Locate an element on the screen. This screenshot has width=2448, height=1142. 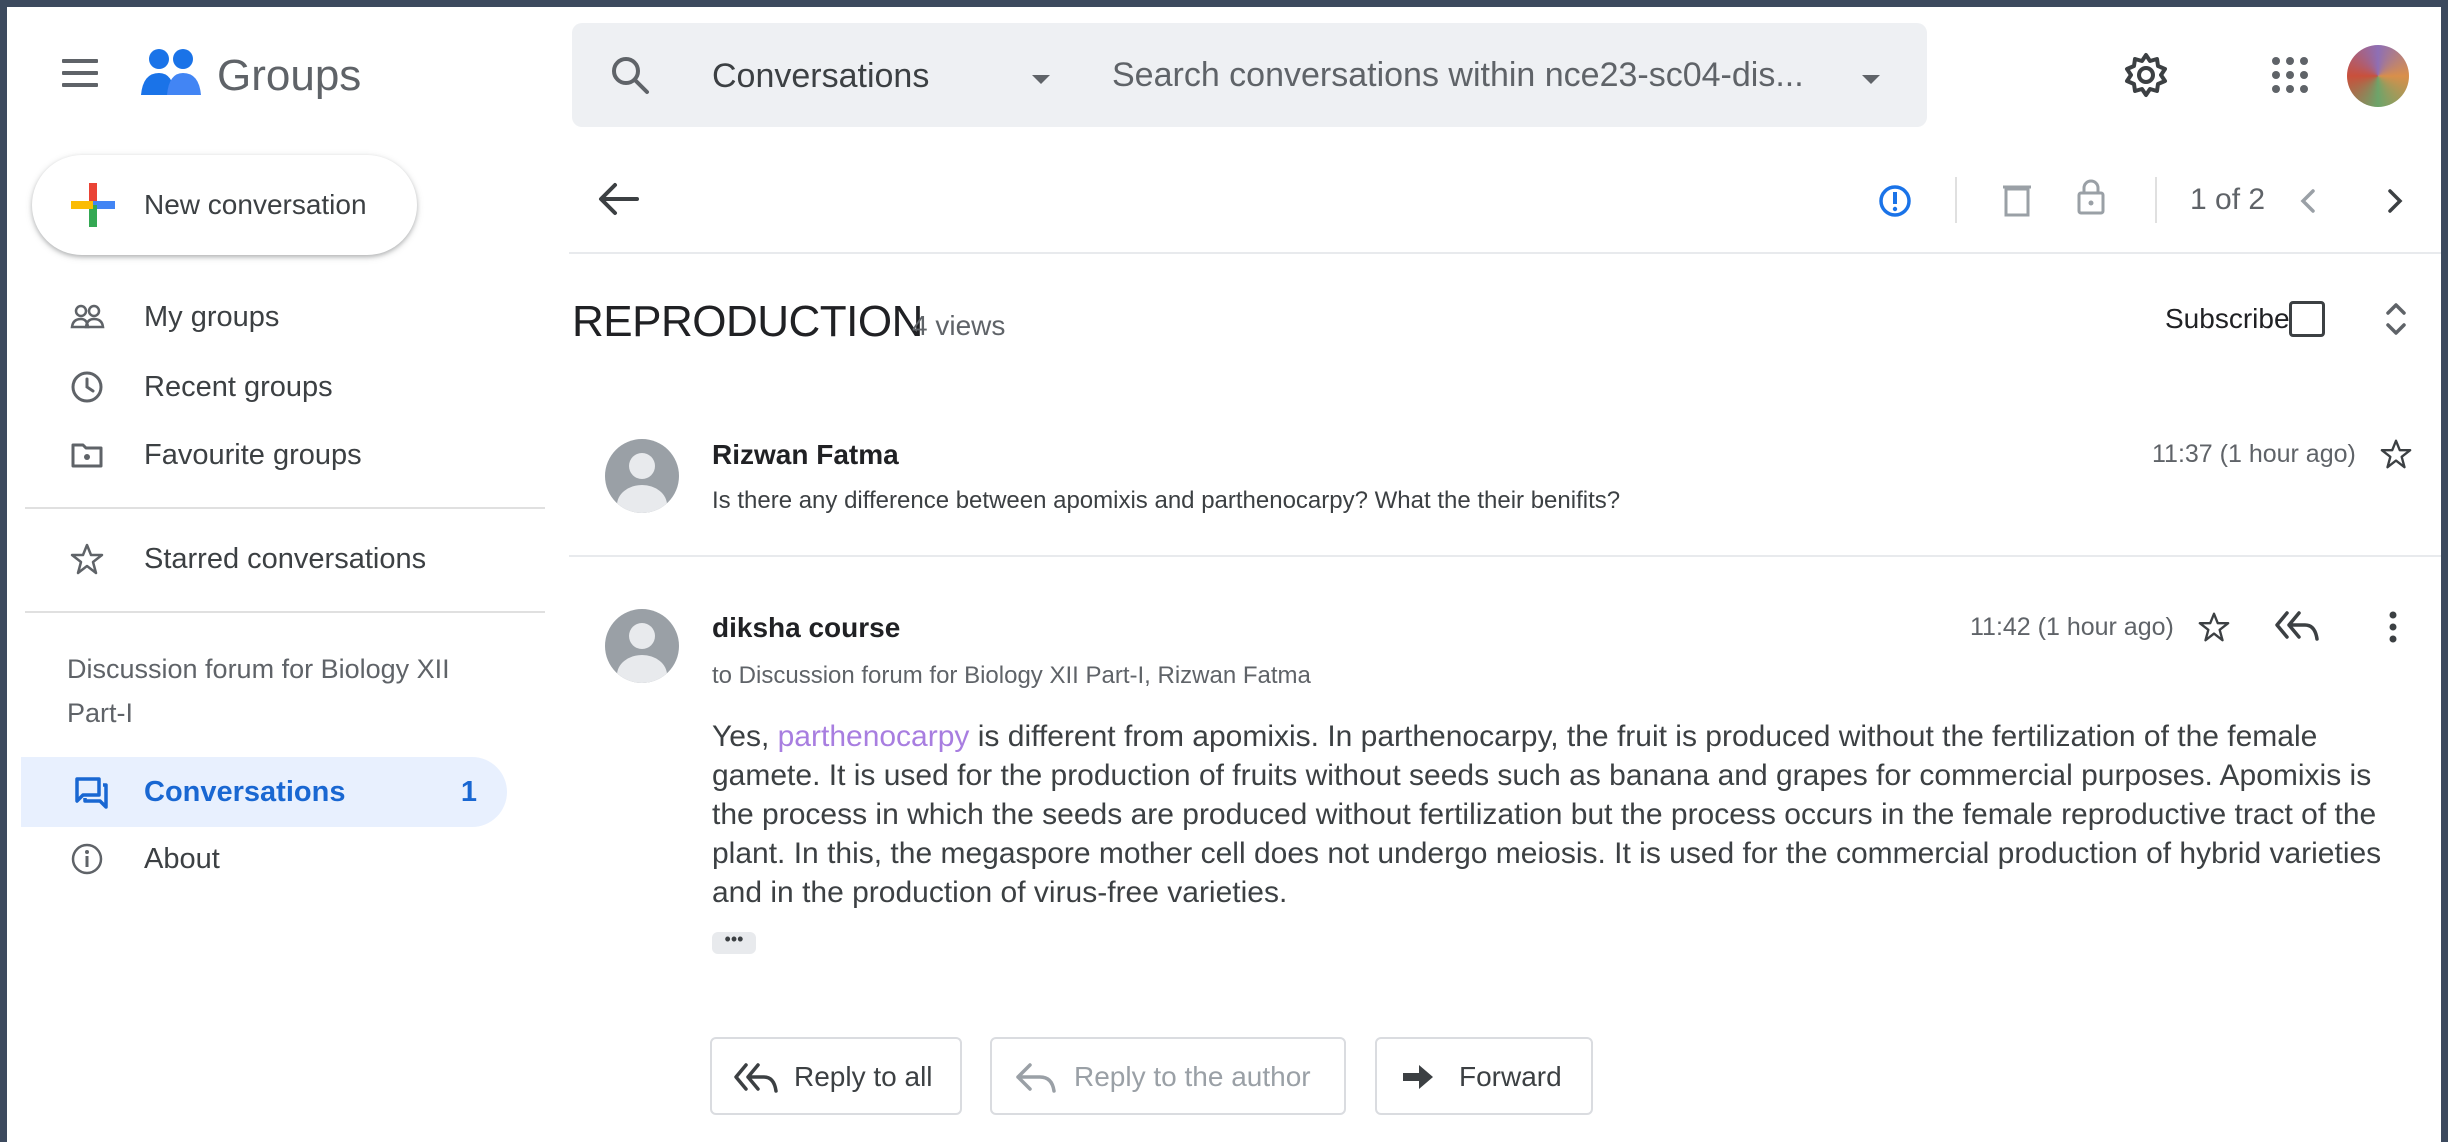
sidebar-item-label: Conversations is located at coordinates (245, 792).